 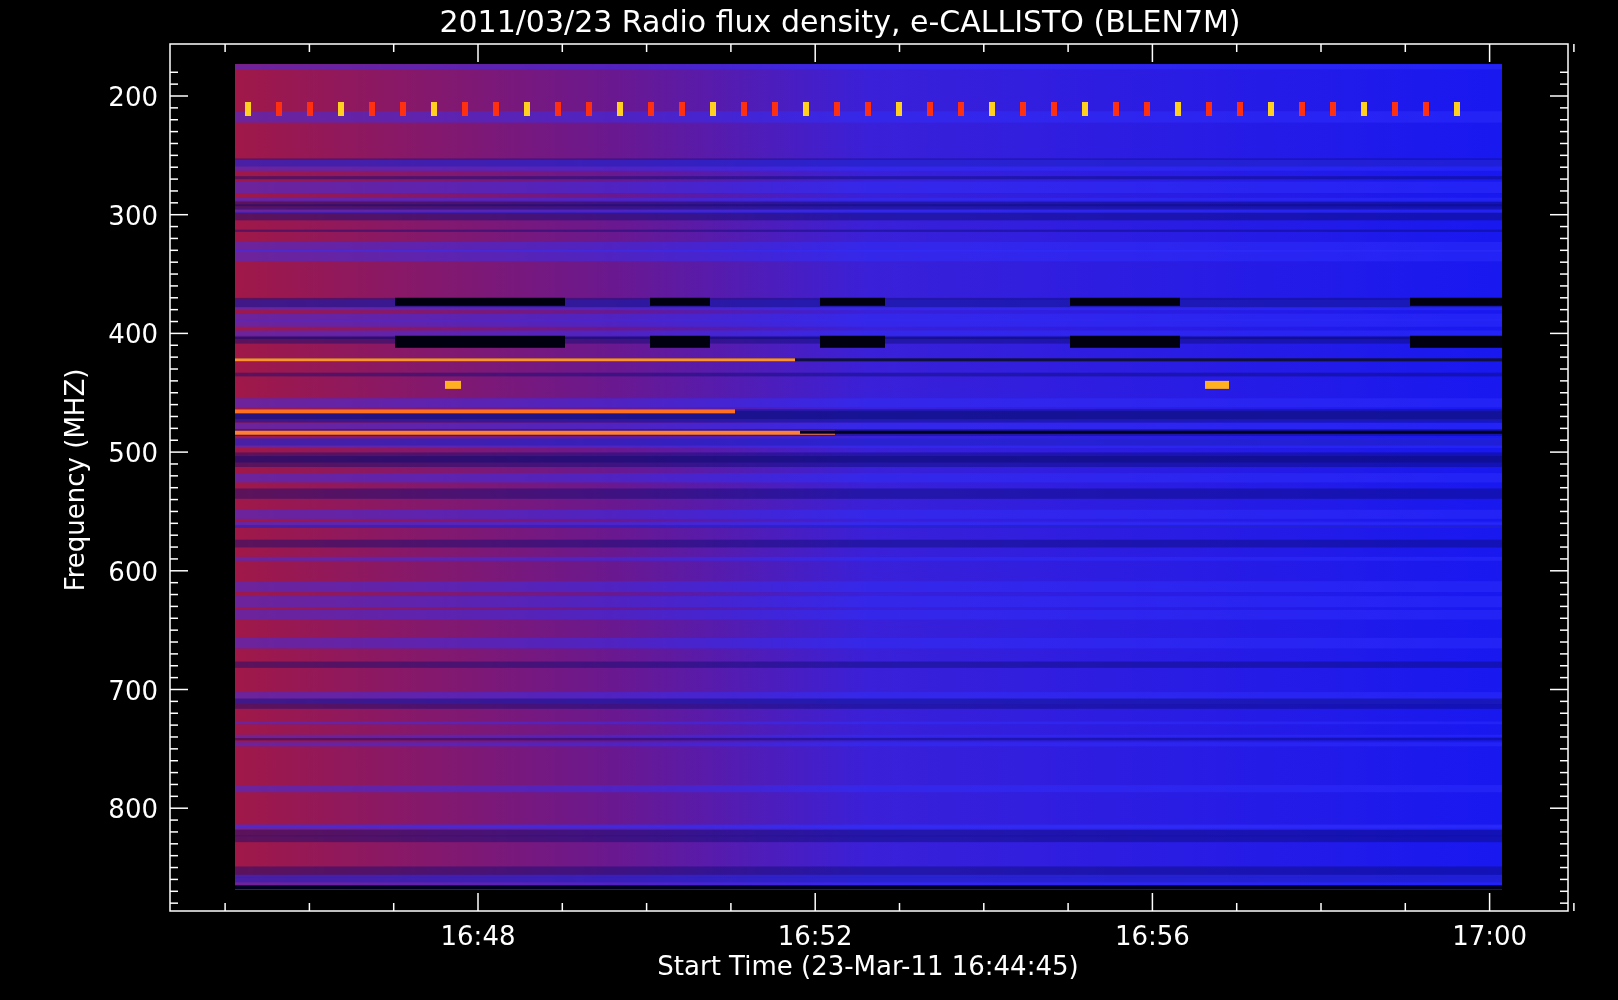 I want to click on y-tick-label: 400, so click(x=133, y=334).